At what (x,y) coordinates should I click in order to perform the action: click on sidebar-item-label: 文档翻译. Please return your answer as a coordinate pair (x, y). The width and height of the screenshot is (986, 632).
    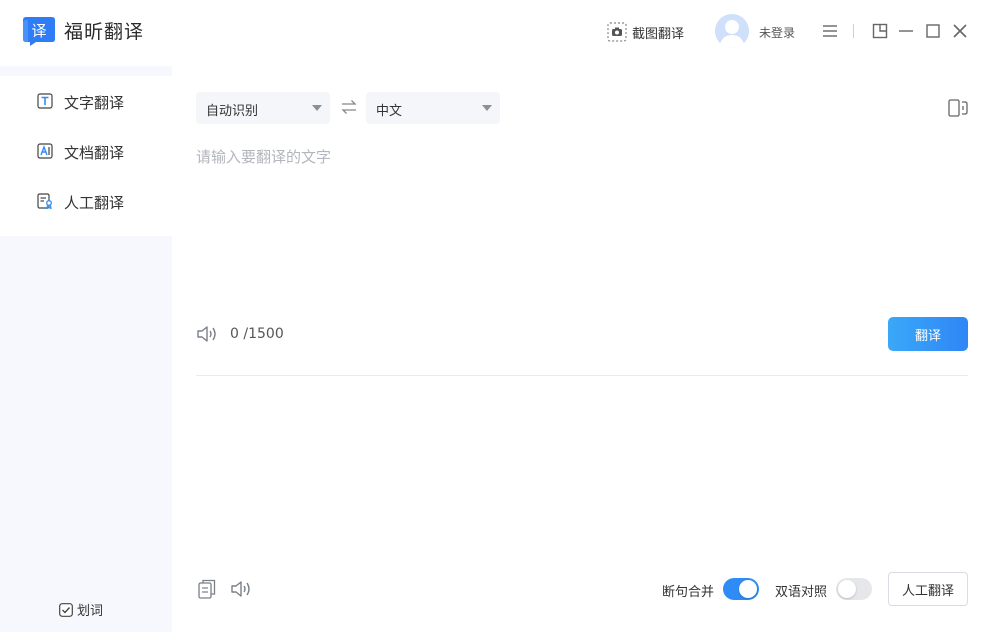
    Looking at the image, I should click on (94, 153).